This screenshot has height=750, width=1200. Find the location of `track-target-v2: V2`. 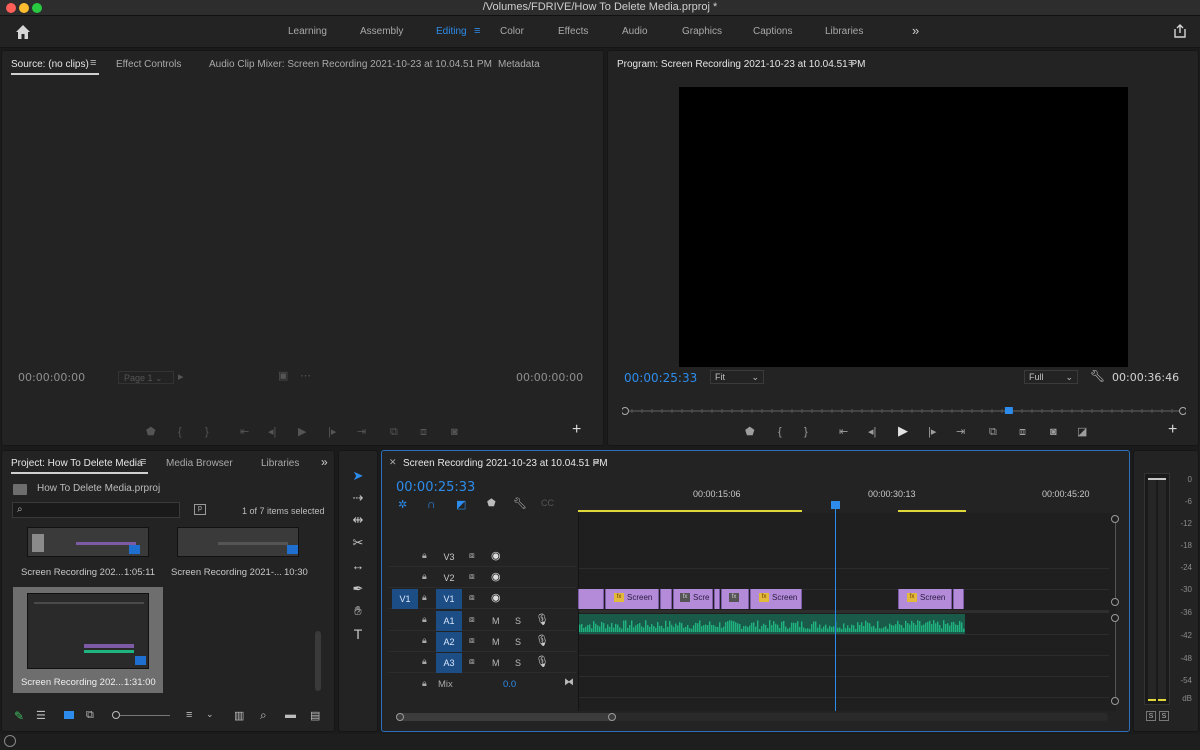

track-target-v2: V2 is located at coordinates (449, 578).